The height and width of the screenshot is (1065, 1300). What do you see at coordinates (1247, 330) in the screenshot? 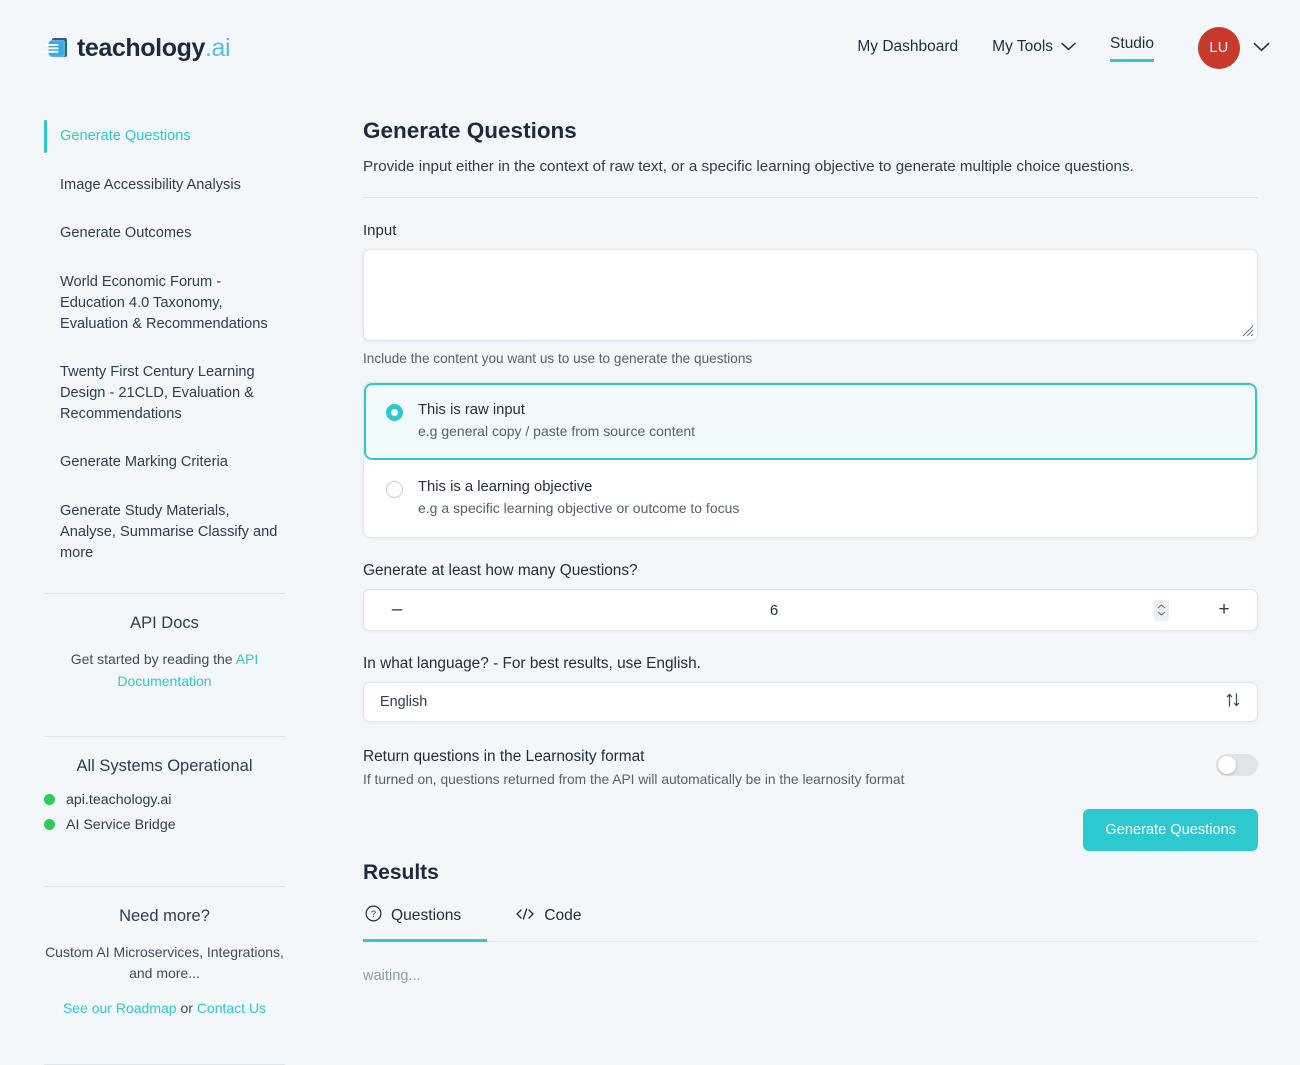
I see `resize-handle-icon` at bounding box center [1247, 330].